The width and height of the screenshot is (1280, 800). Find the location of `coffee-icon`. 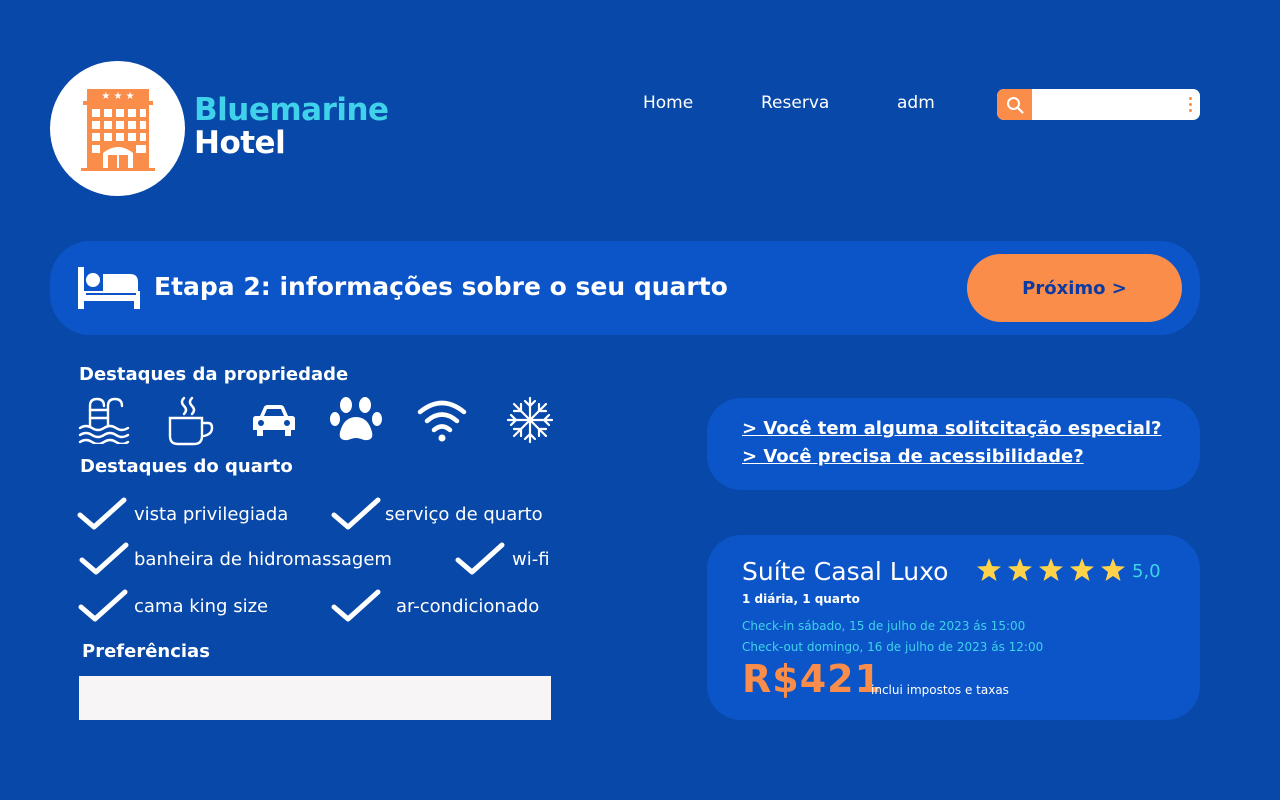

coffee-icon is located at coordinates (191, 421).